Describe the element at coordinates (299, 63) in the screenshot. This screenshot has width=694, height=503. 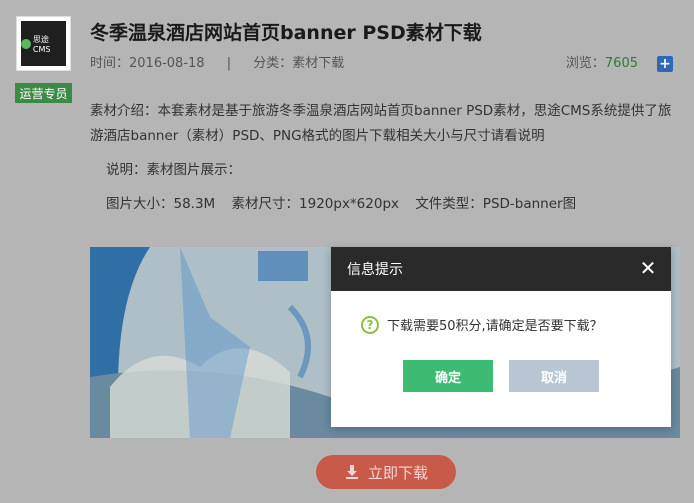
I see `category-label: 分类：素材下载` at that location.